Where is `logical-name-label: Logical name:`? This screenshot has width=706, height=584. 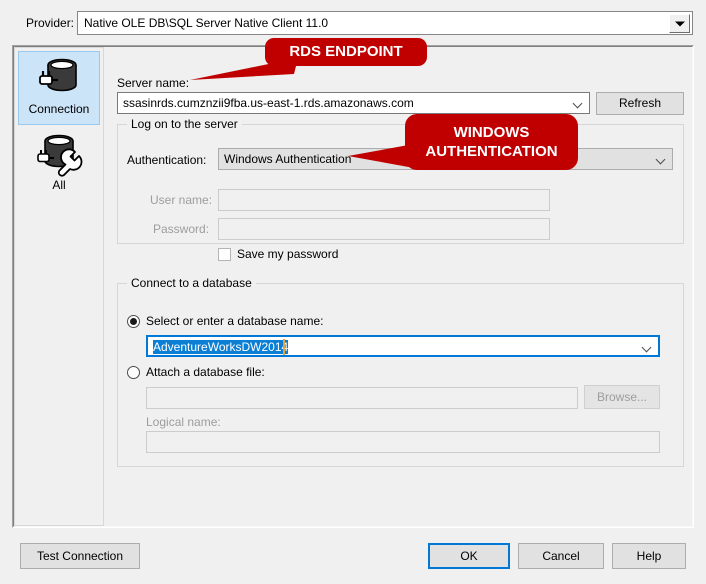 logical-name-label: Logical name: is located at coordinates (183, 422).